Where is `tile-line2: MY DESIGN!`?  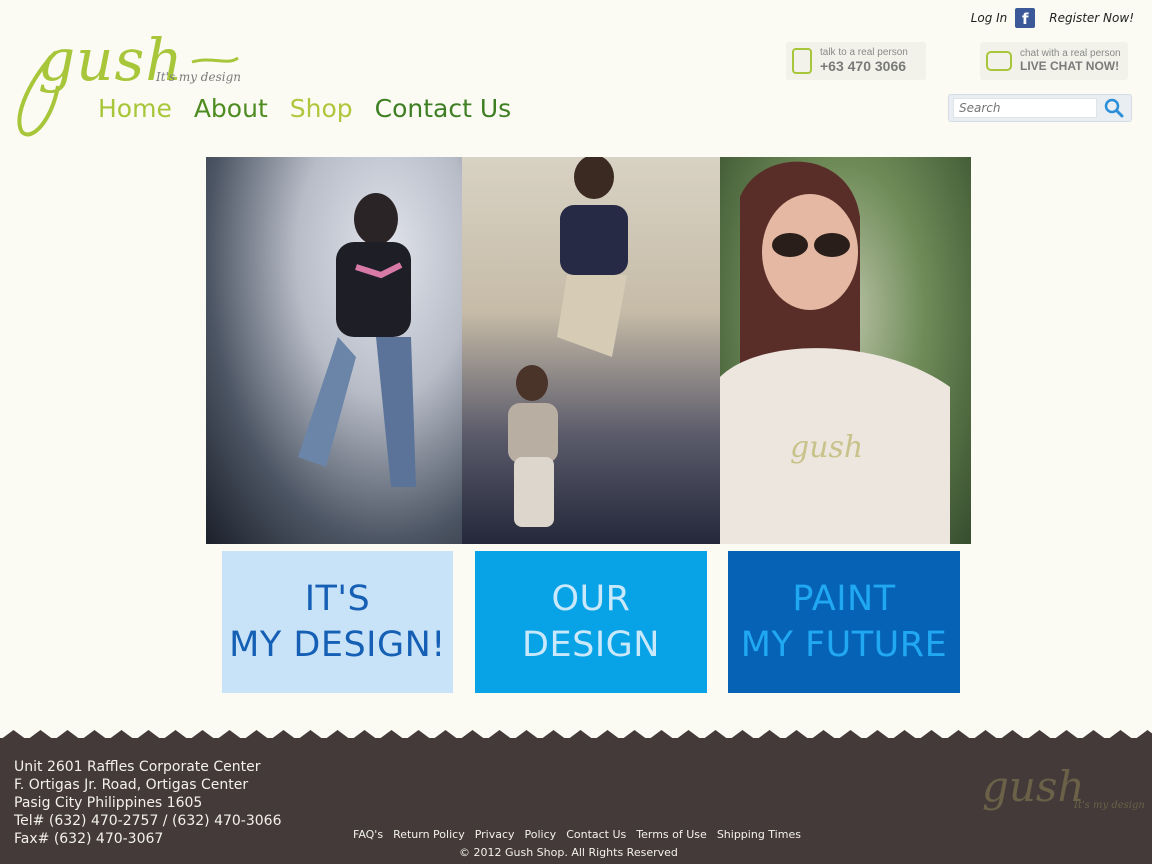
tile-line2: MY DESIGN! is located at coordinates (337, 645).